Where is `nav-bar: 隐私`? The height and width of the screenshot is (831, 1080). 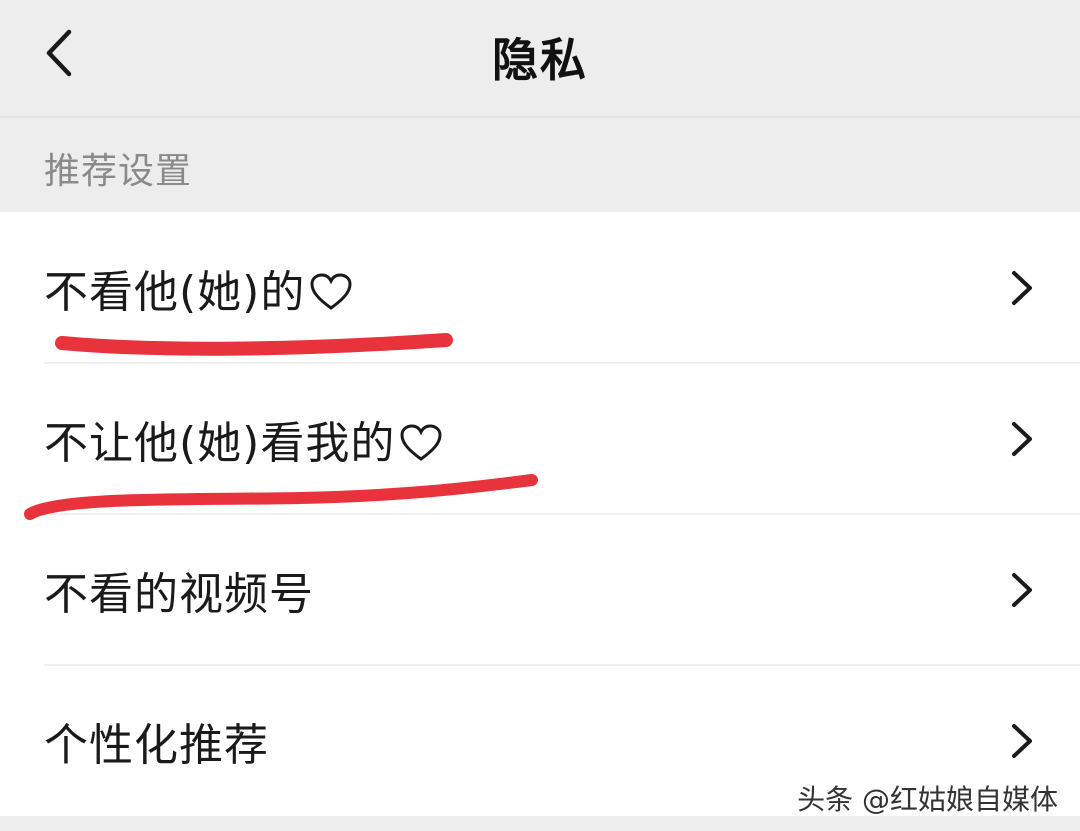
nav-bar: 隐私 is located at coordinates (540, 58).